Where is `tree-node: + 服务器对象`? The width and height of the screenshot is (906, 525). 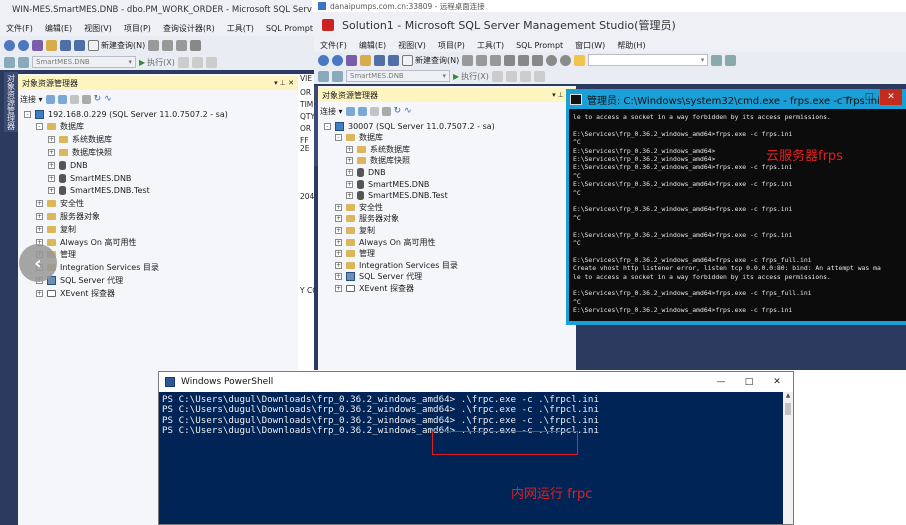
tree-node: + 服务器对象 is located at coordinates (68, 216).